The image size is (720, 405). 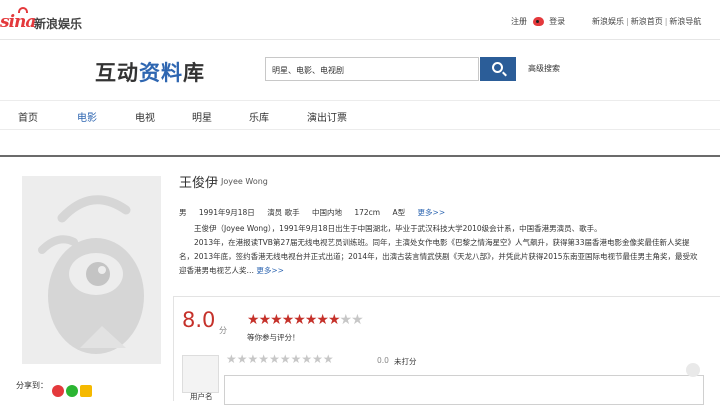 I want to click on logo-sina-text: sina, so click(x=18, y=22).